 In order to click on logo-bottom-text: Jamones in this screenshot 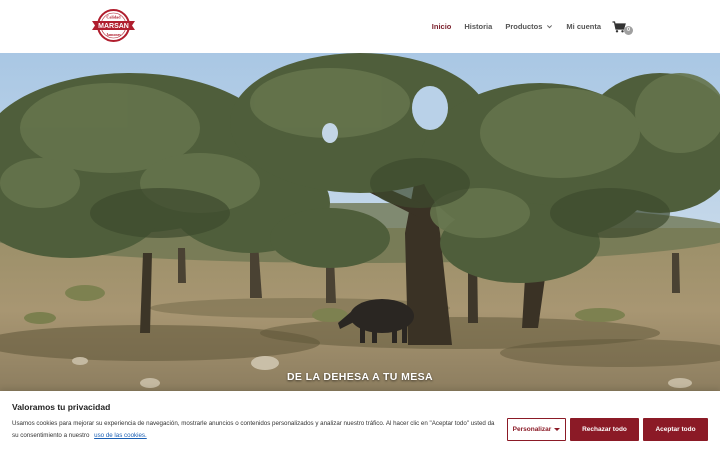, I will do `click(113, 34)`.